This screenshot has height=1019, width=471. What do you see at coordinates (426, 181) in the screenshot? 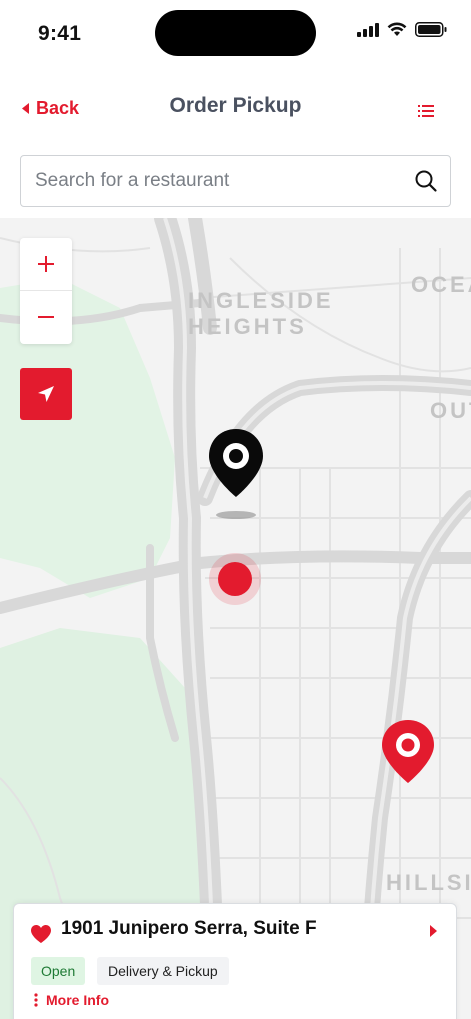
I see `search-icon` at bounding box center [426, 181].